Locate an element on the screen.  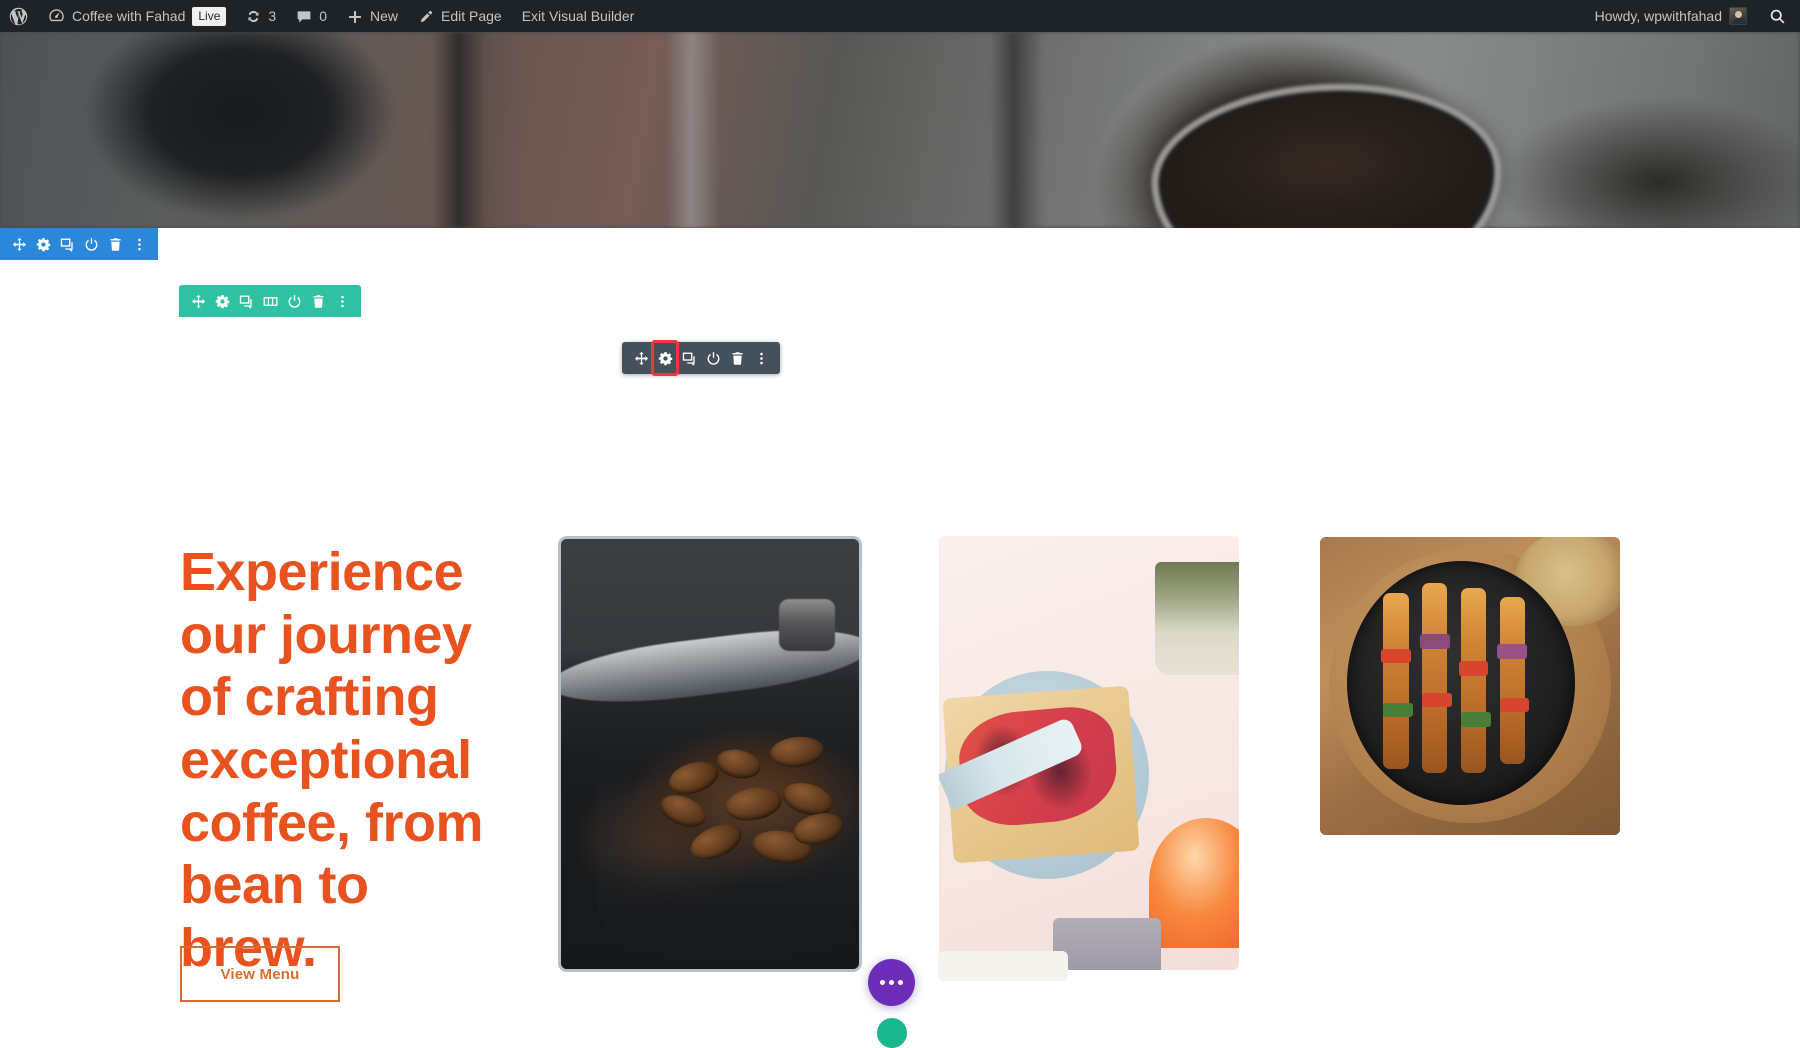
section-move-handle is located at coordinates (19, 244).